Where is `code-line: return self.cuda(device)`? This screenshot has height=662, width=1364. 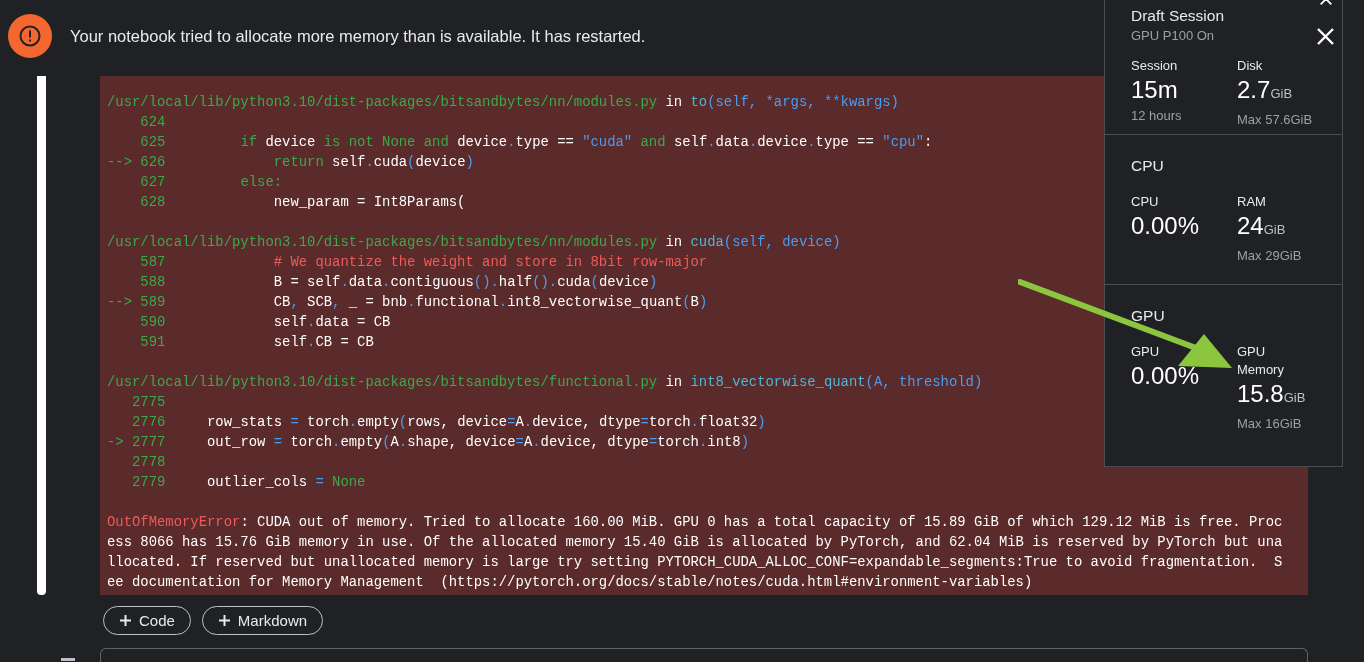 code-line: return self.cuda(device) is located at coordinates (373, 162).